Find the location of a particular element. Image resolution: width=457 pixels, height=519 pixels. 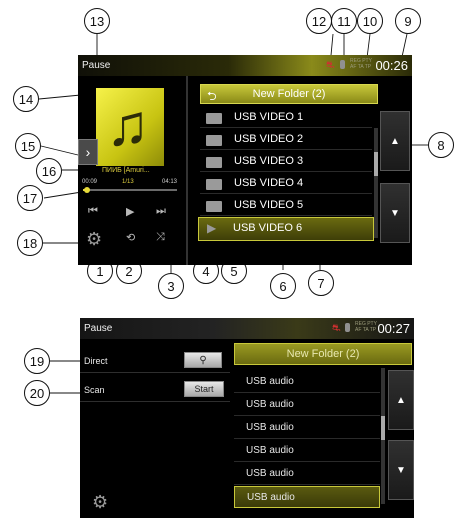

callout-6: 6 is located at coordinates (283, 286).